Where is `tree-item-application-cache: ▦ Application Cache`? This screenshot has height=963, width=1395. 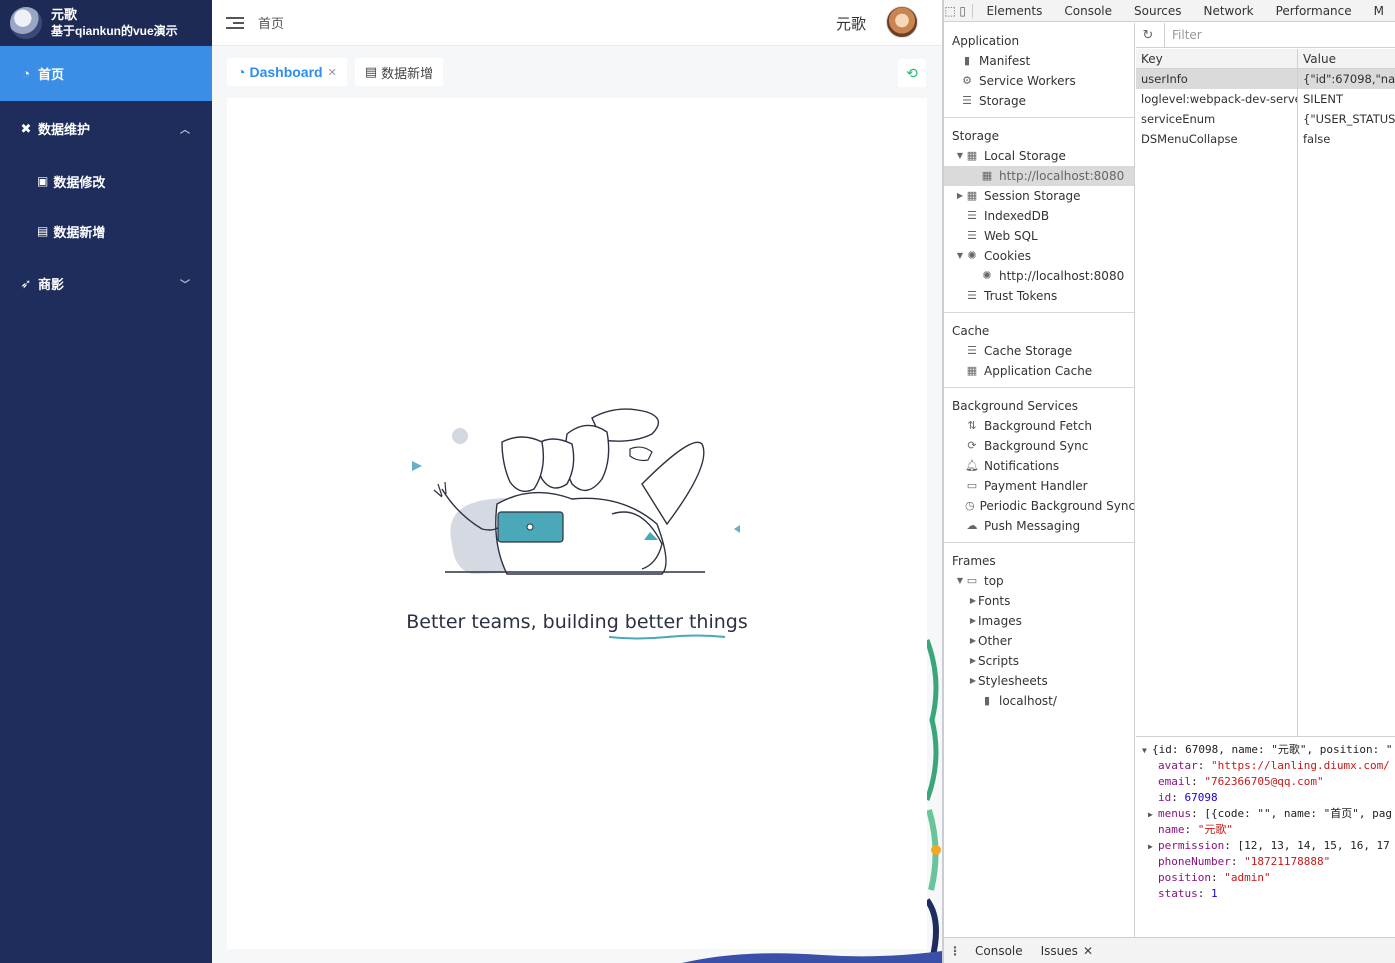 tree-item-application-cache: ▦ Application Cache is located at coordinates (1039, 371).